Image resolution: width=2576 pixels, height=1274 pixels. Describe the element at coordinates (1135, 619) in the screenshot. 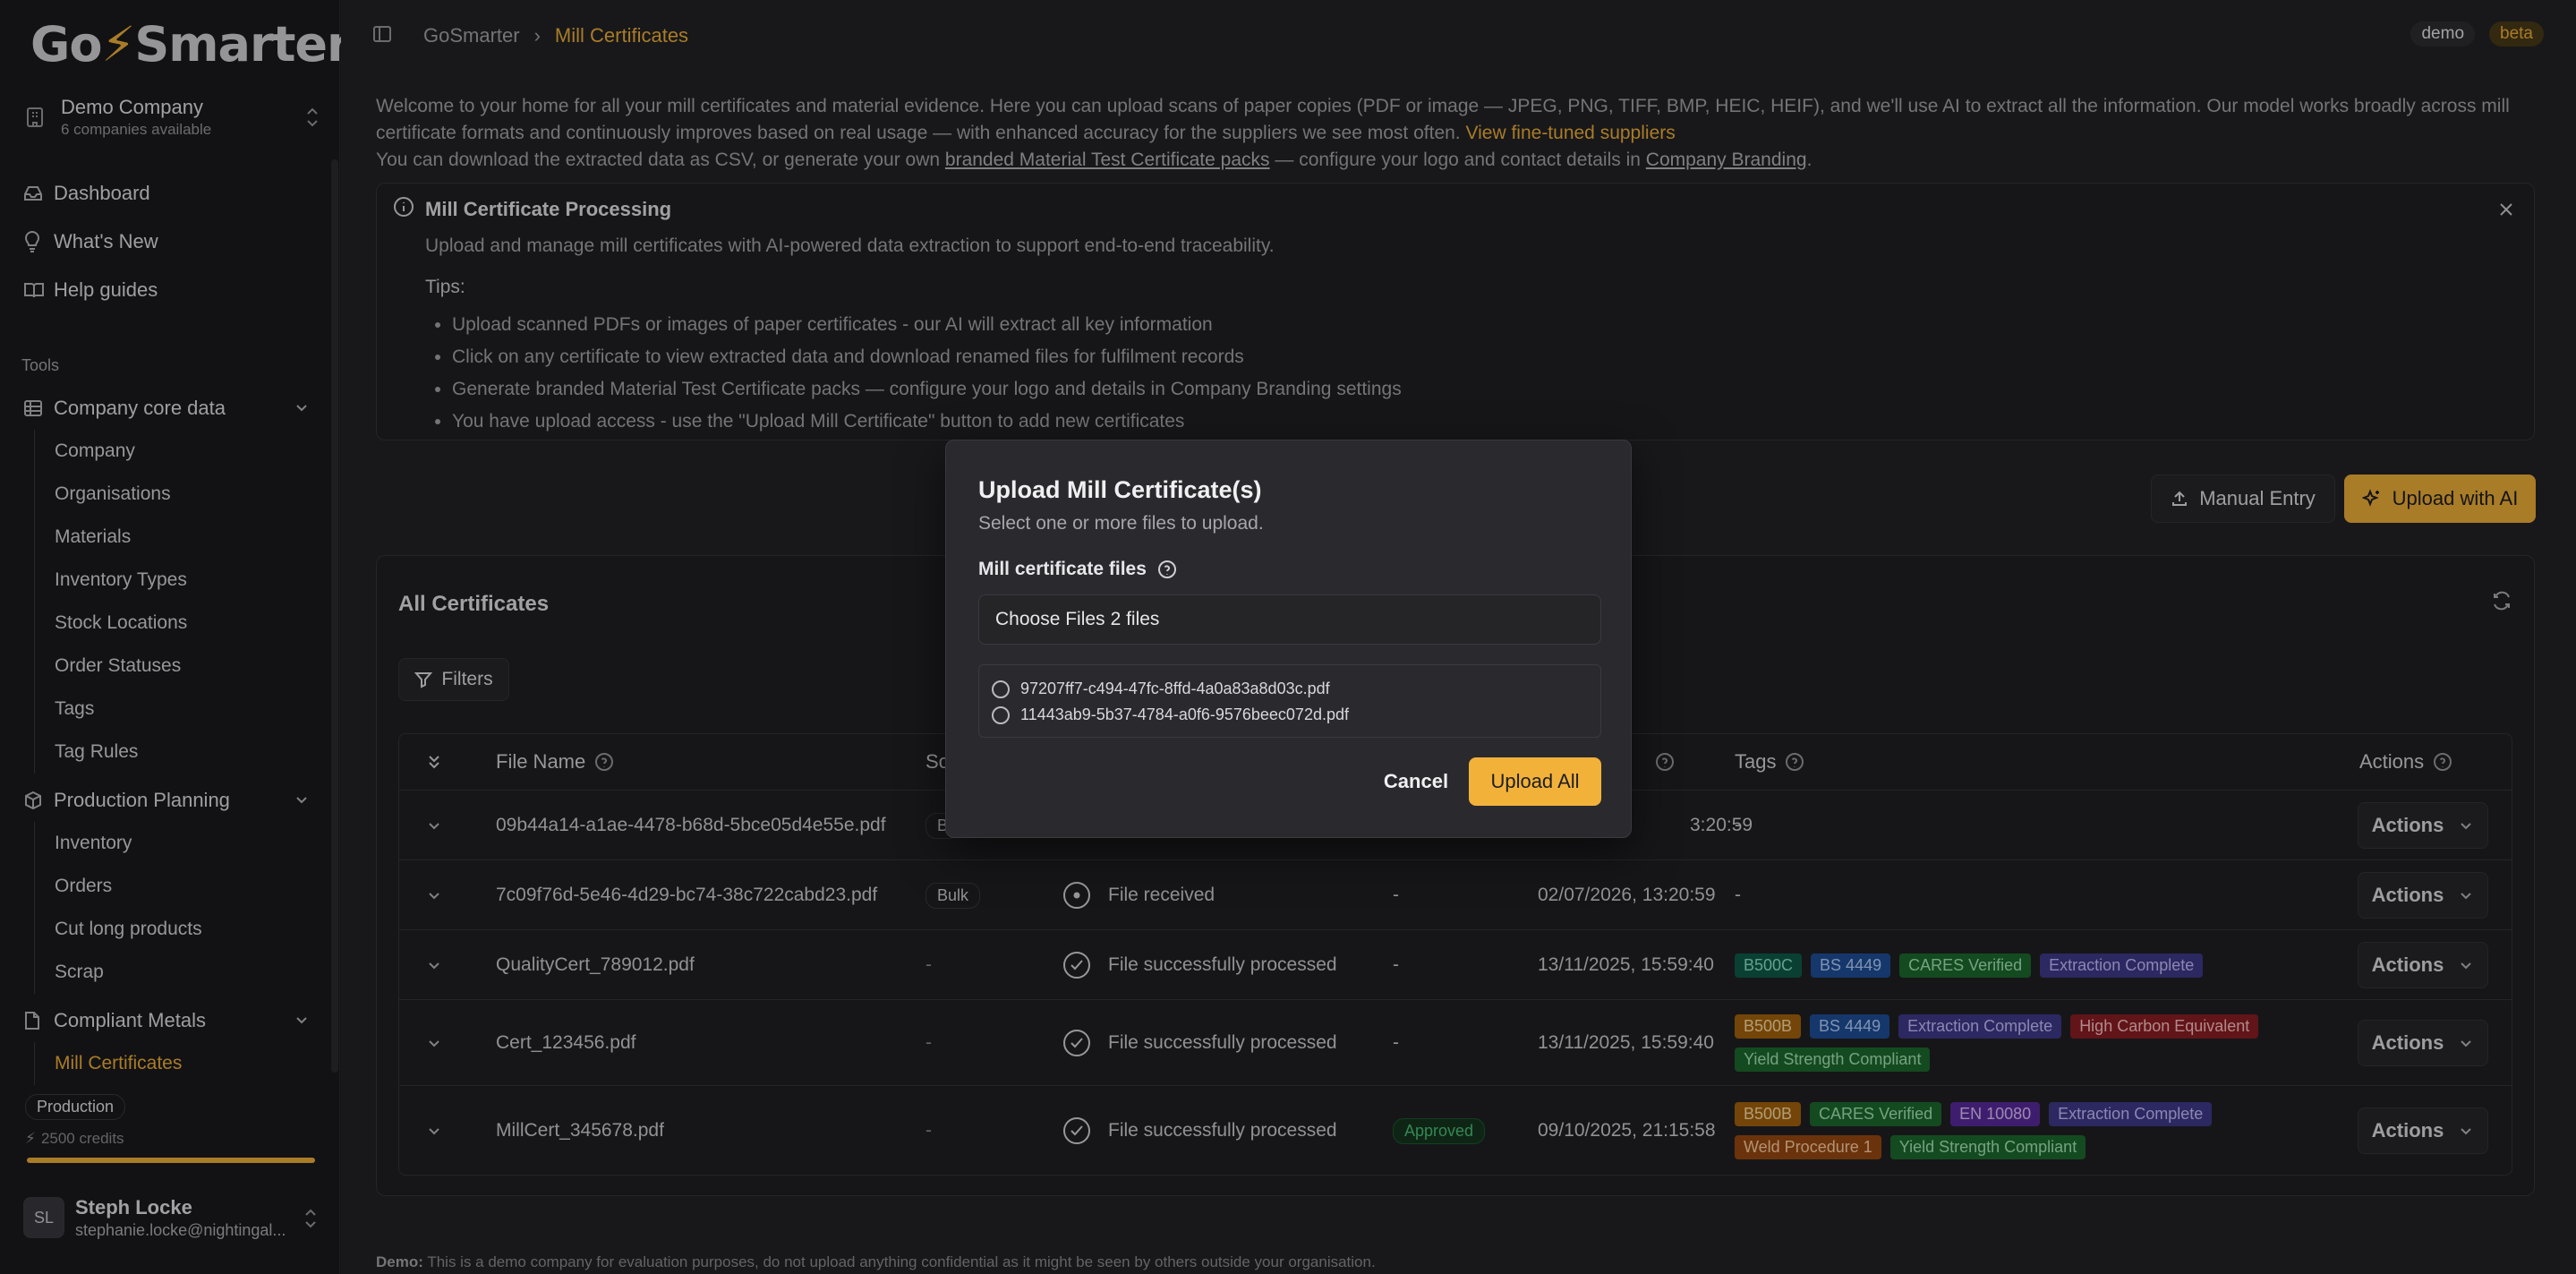

I see `chosen-files-count: 2 files` at that location.